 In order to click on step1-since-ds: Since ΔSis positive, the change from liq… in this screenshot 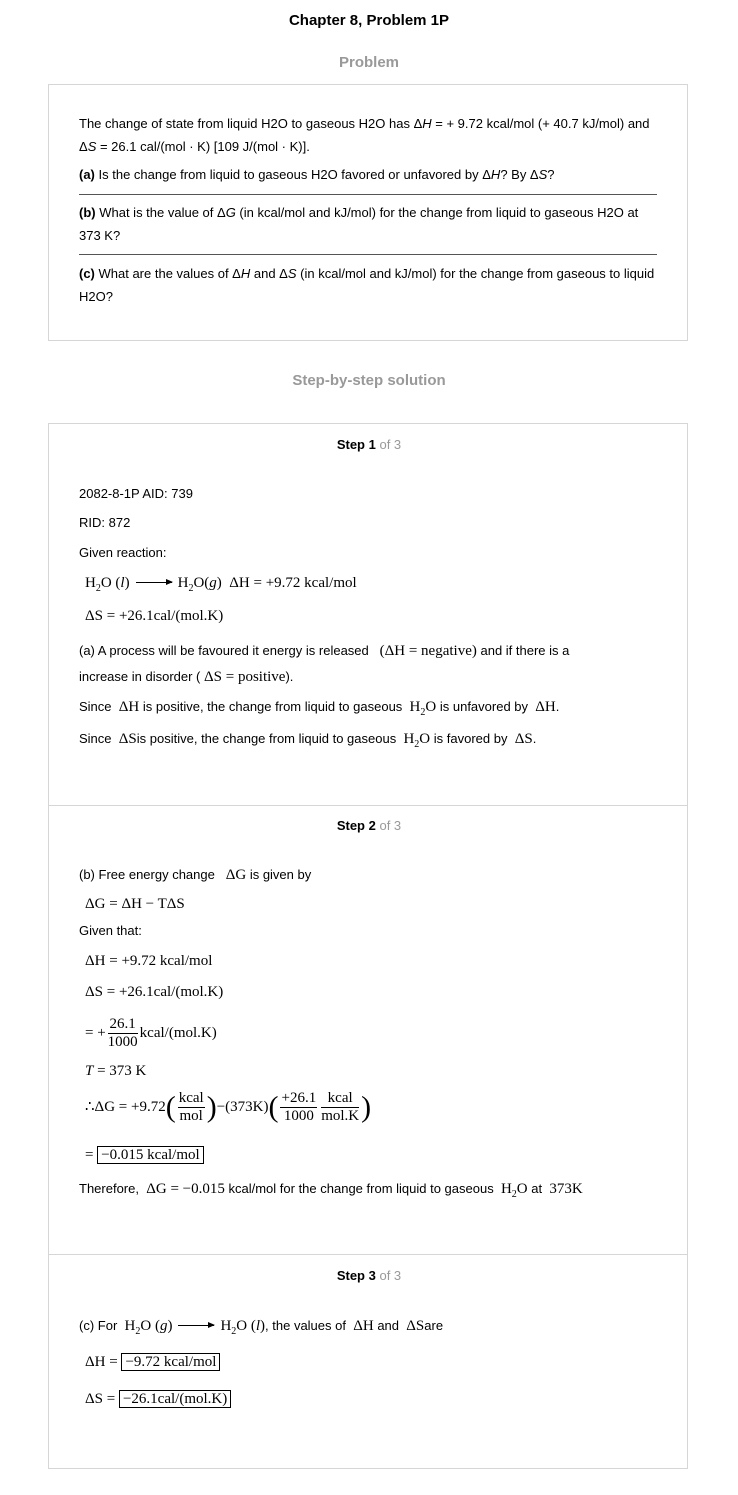, I will do `click(308, 740)`.